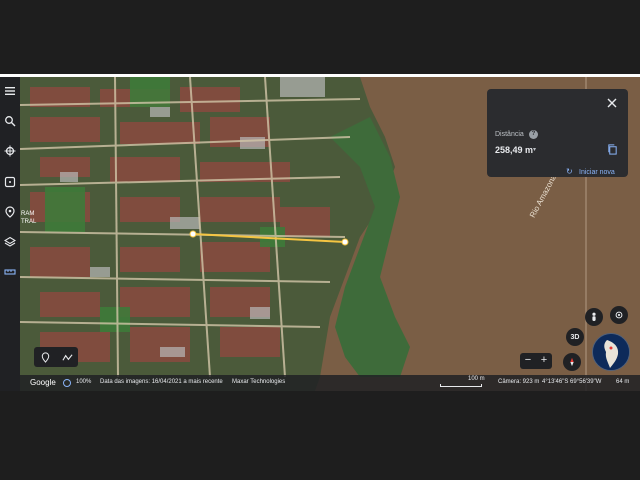 The image size is (640, 480). I want to click on menu-icon, so click(10, 91).